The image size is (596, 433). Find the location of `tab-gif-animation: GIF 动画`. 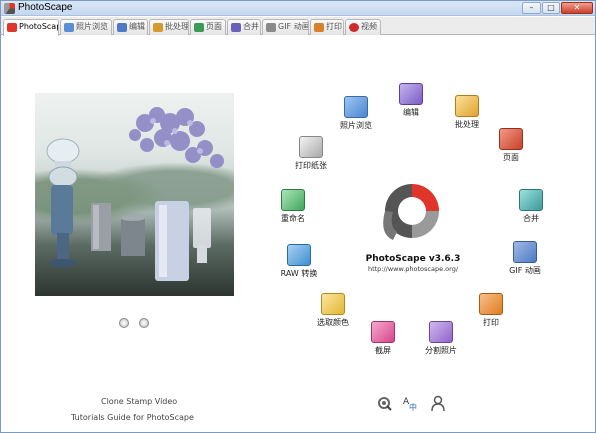

tab-gif-animation: GIF 动画 is located at coordinates (285, 27).